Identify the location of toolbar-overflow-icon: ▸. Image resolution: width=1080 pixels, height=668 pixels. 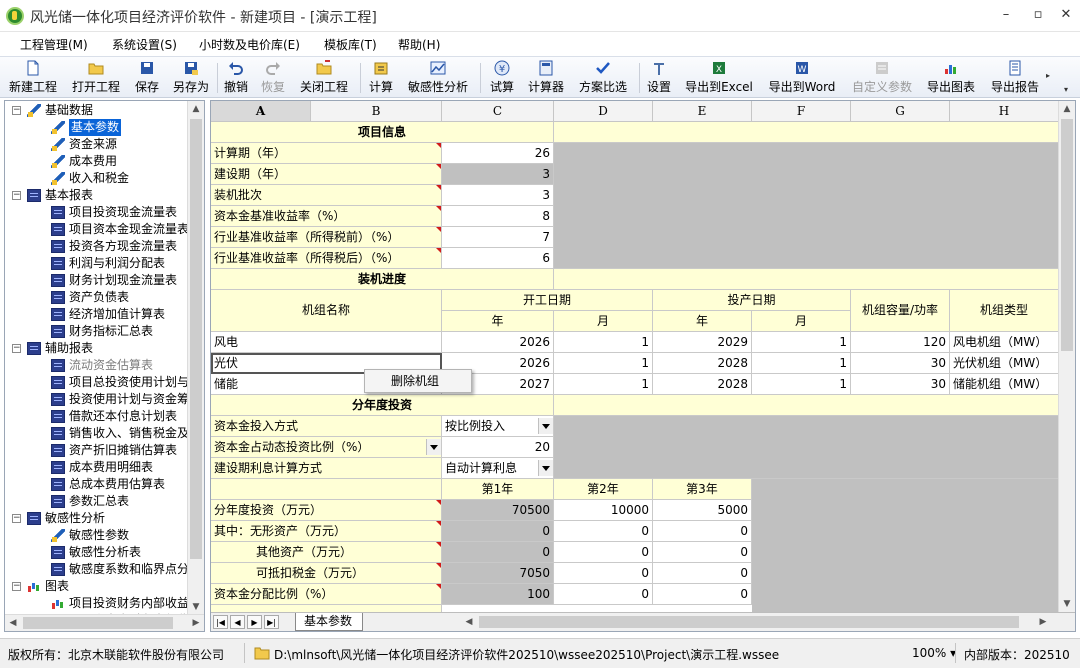
(1048, 75).